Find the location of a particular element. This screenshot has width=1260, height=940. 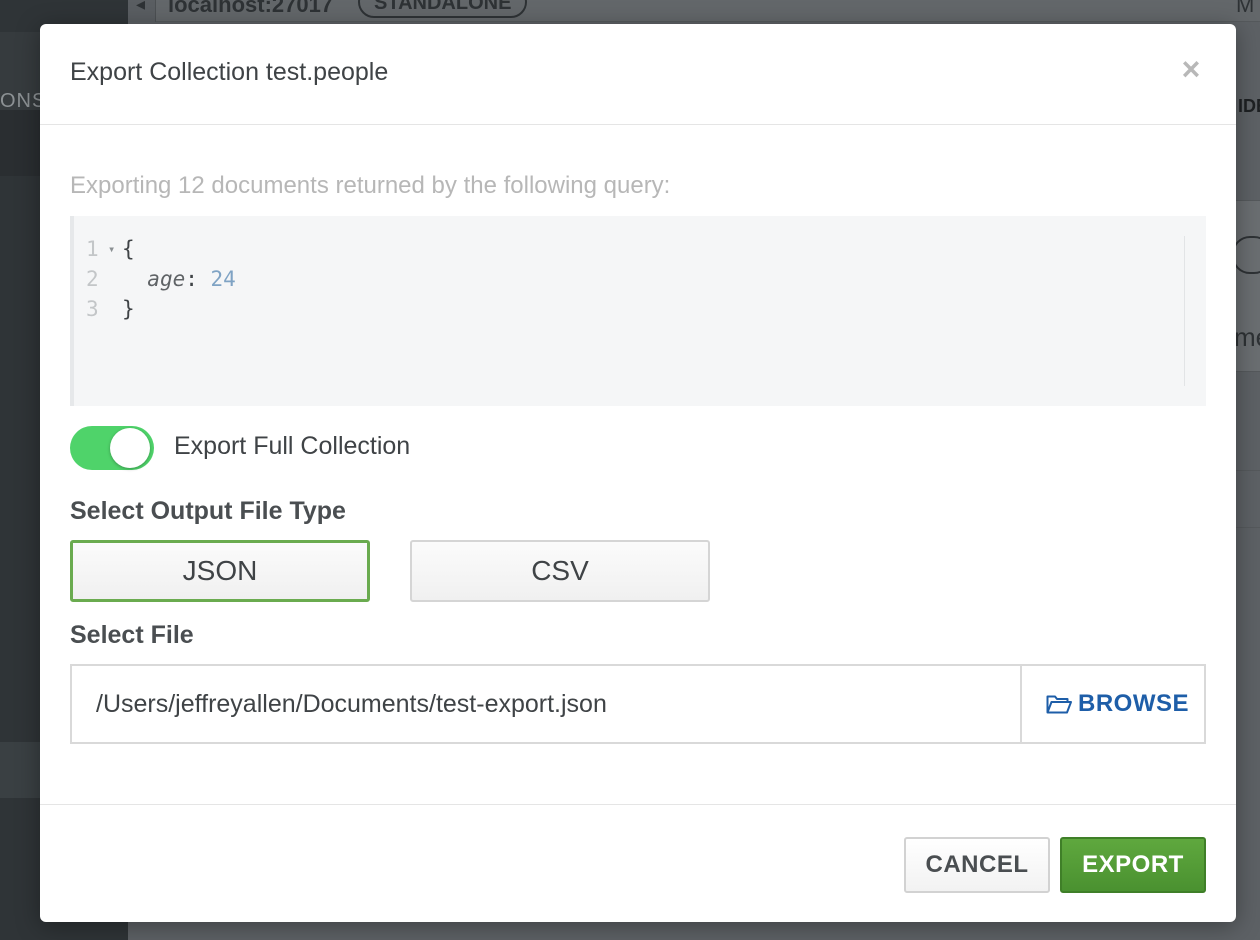

line-number: 3 is located at coordinates (92, 309).